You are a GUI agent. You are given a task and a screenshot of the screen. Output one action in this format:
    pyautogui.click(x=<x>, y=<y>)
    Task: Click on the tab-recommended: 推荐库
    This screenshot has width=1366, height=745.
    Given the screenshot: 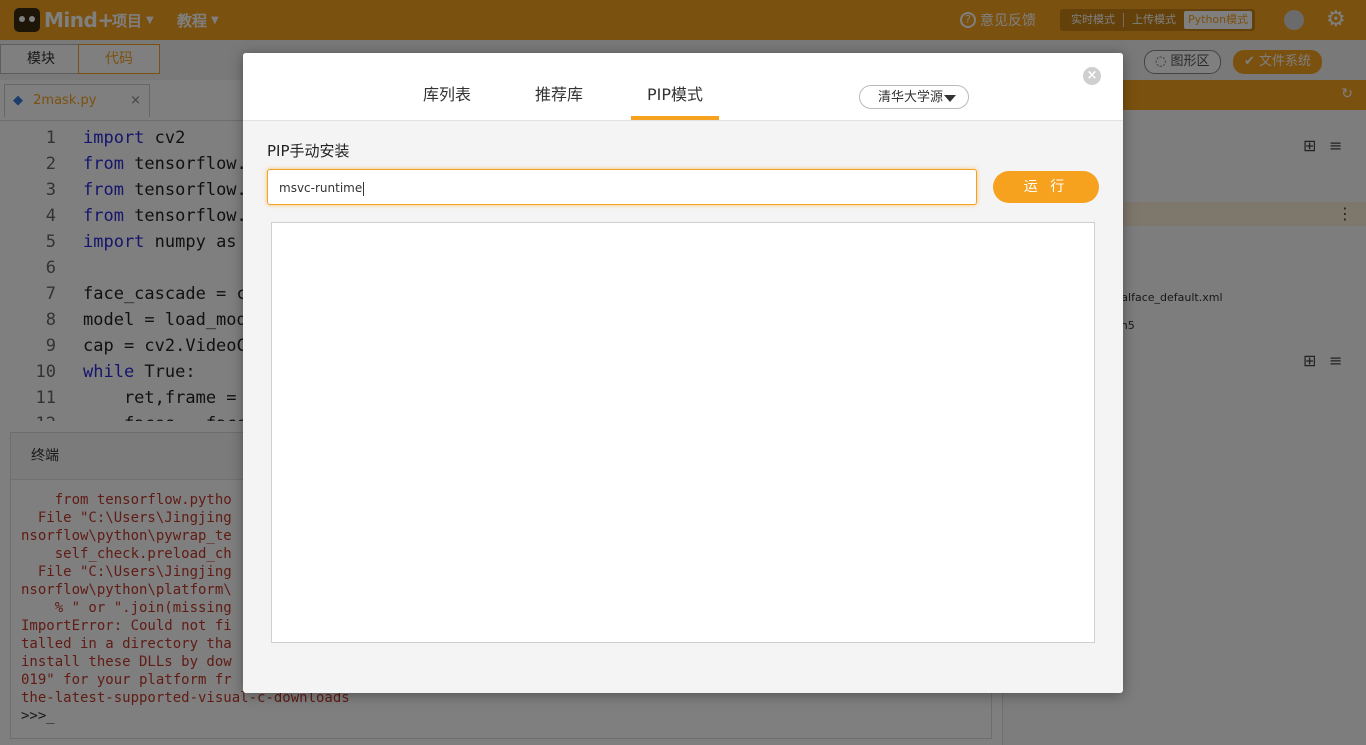 What is the action you would take?
    pyautogui.click(x=559, y=93)
    